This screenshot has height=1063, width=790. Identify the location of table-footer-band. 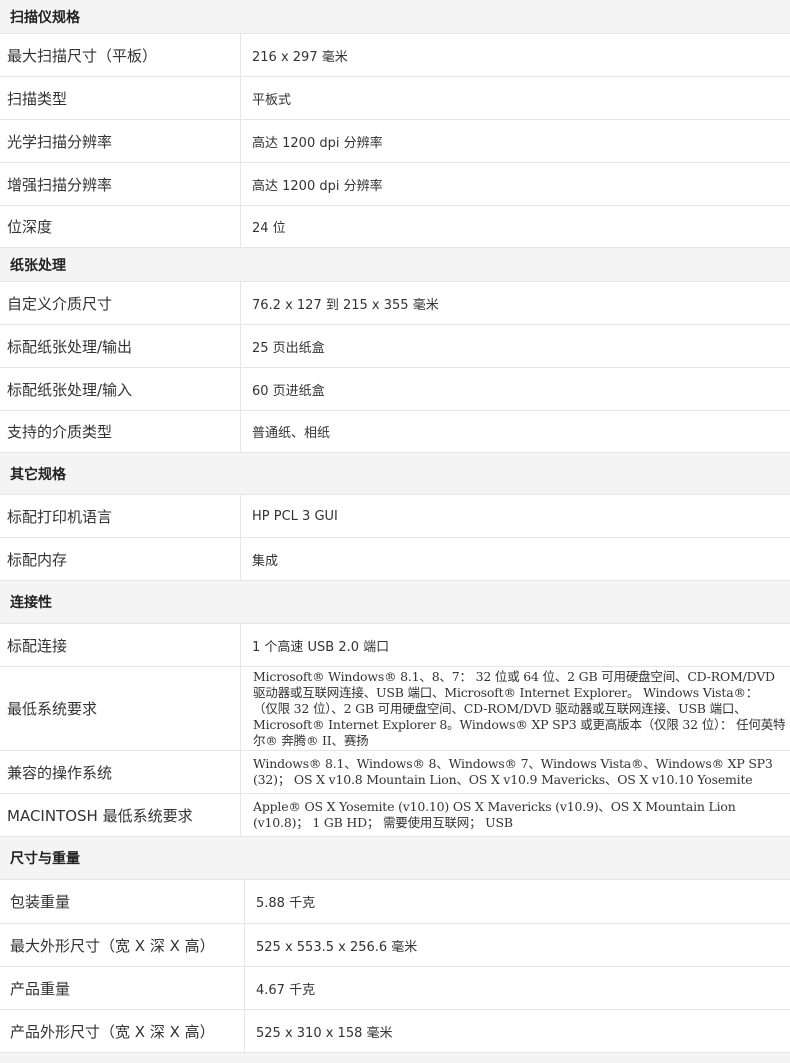
(395, 1058).